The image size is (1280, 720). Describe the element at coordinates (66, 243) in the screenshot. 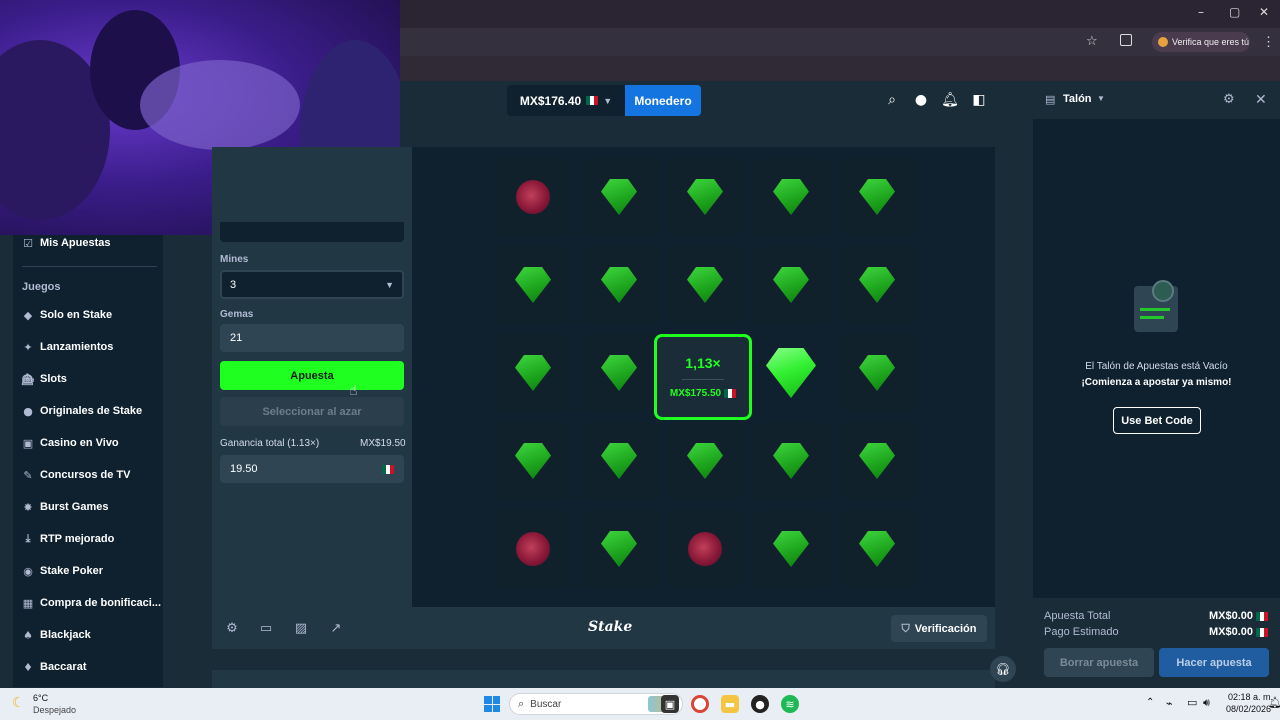

I see `sidebar-item-my-bets: ☑ Mis Apuestas` at that location.